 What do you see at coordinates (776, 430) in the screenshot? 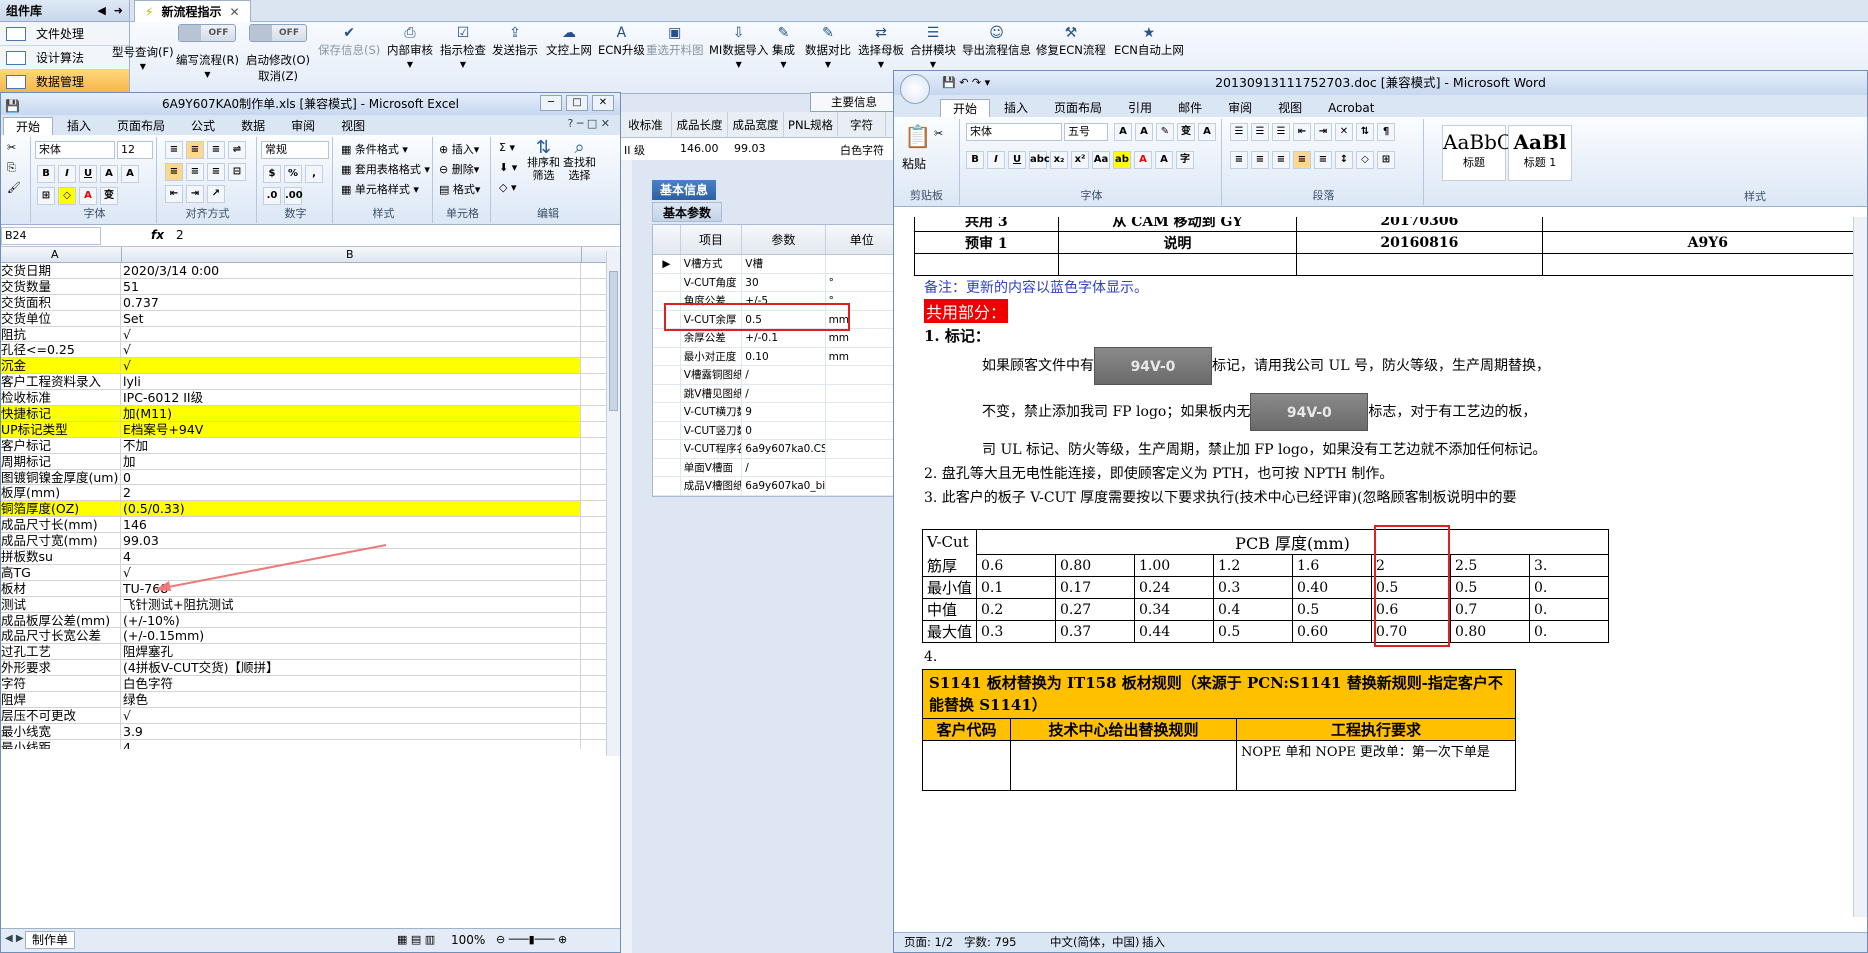
I see `table-row: V-CUT竖刀数 0` at bounding box center [776, 430].